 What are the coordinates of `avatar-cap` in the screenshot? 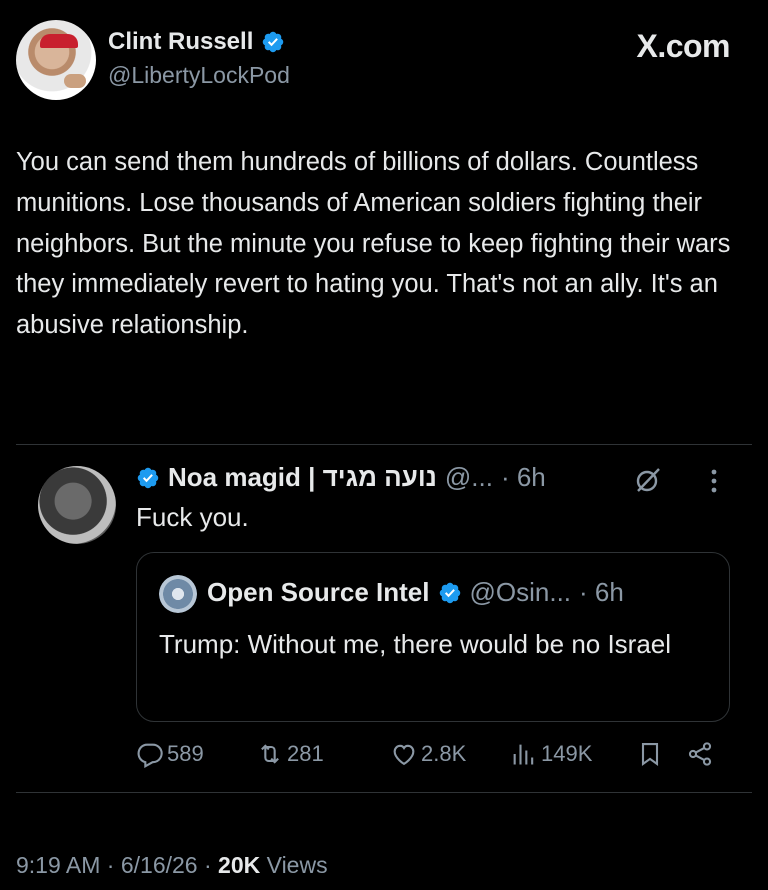 It's located at (59, 41).